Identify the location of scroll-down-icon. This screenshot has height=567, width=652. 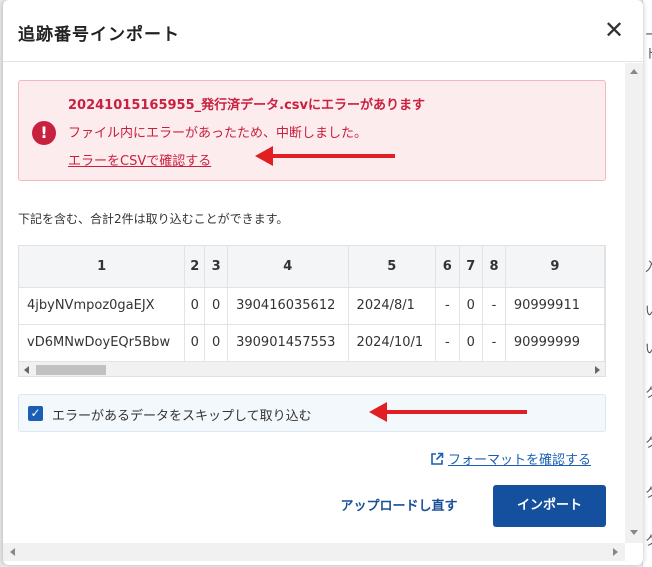
(634, 532).